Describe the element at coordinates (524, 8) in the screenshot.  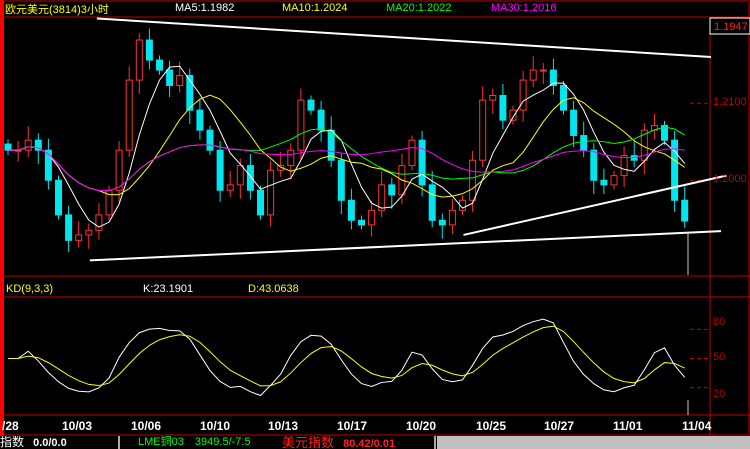
I see `ma30-label: MA30:1.2016` at that location.